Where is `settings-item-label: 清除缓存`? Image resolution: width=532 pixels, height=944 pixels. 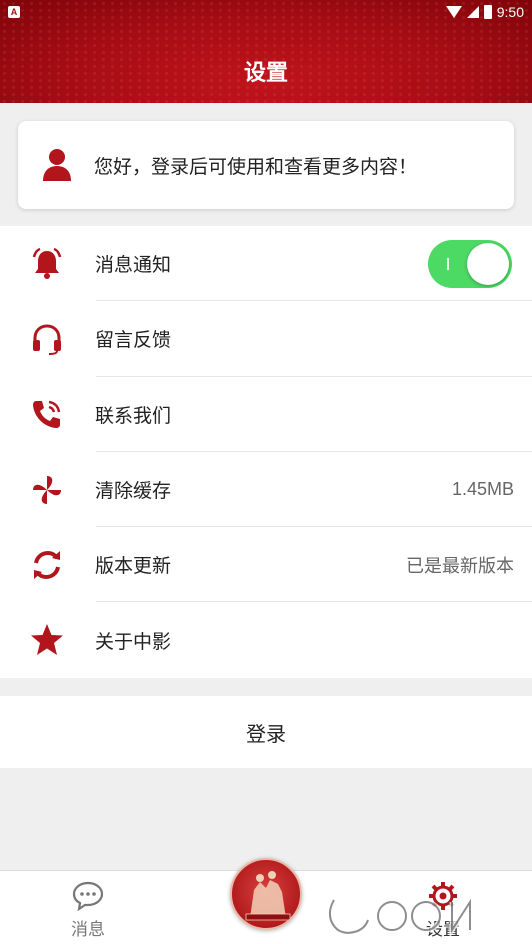 settings-item-label: 清除缓存 is located at coordinates (133, 491).